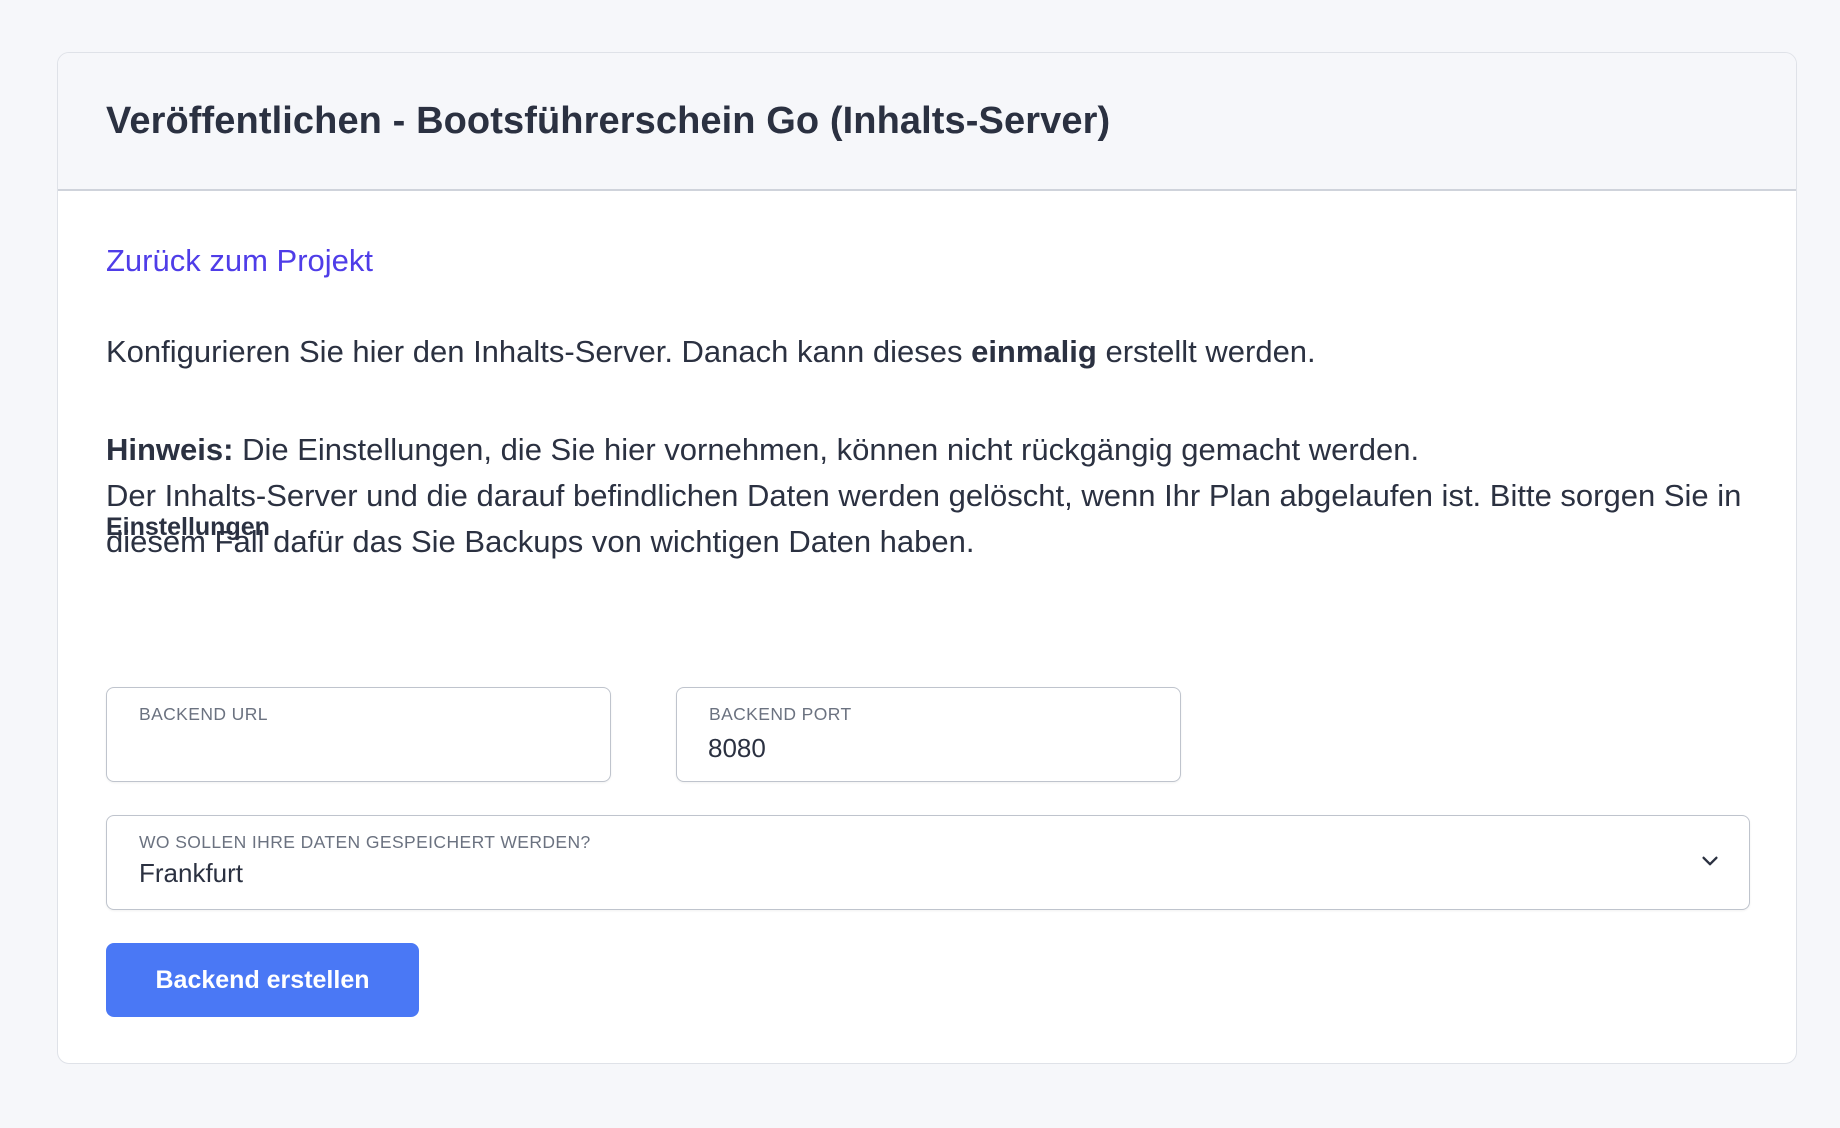 Image resolution: width=1840 pixels, height=1128 pixels. I want to click on settings-section-label: Einstellungen, so click(188, 527).